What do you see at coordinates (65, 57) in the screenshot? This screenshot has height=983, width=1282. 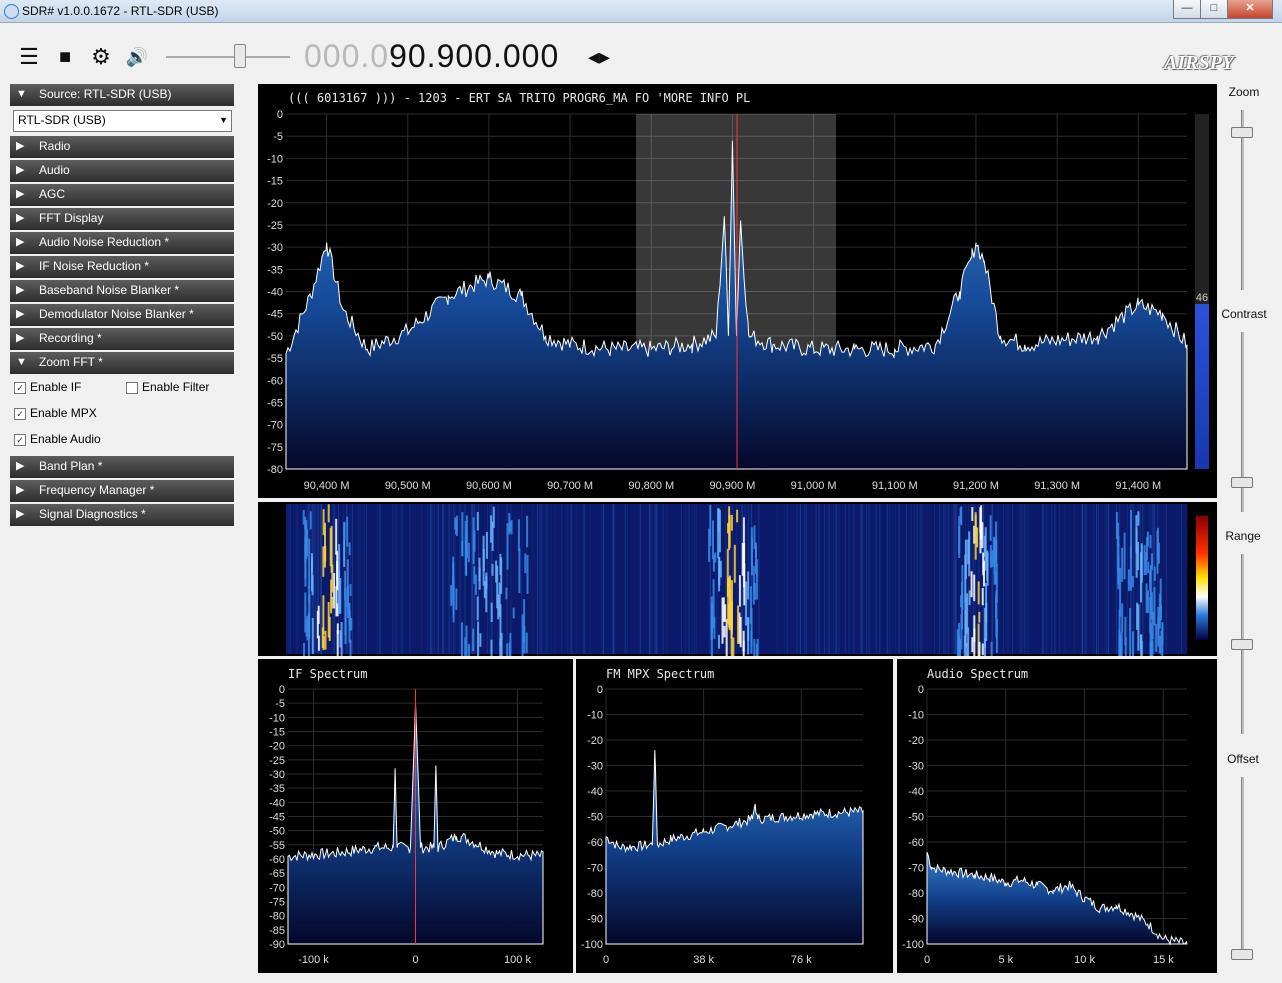 I see `stop-icon: ■` at bounding box center [65, 57].